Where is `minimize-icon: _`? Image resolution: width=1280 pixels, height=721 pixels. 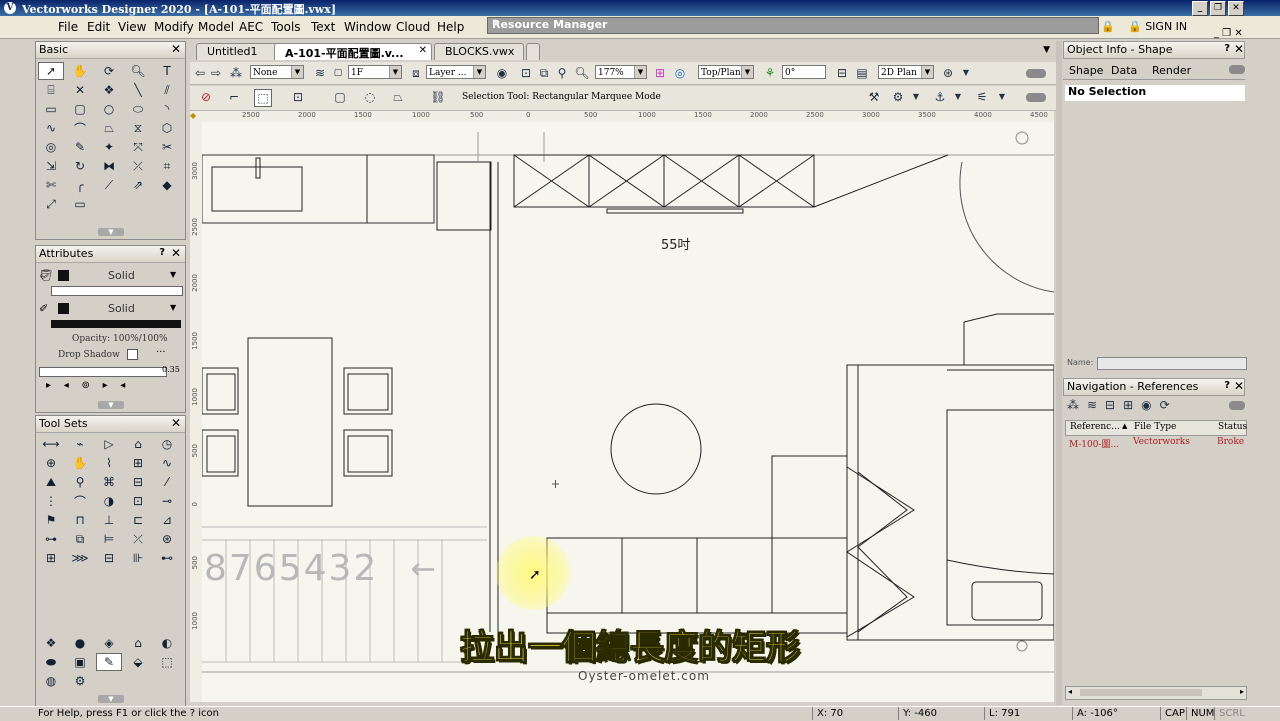
minimize-icon: _ is located at coordinates (1200, 8).